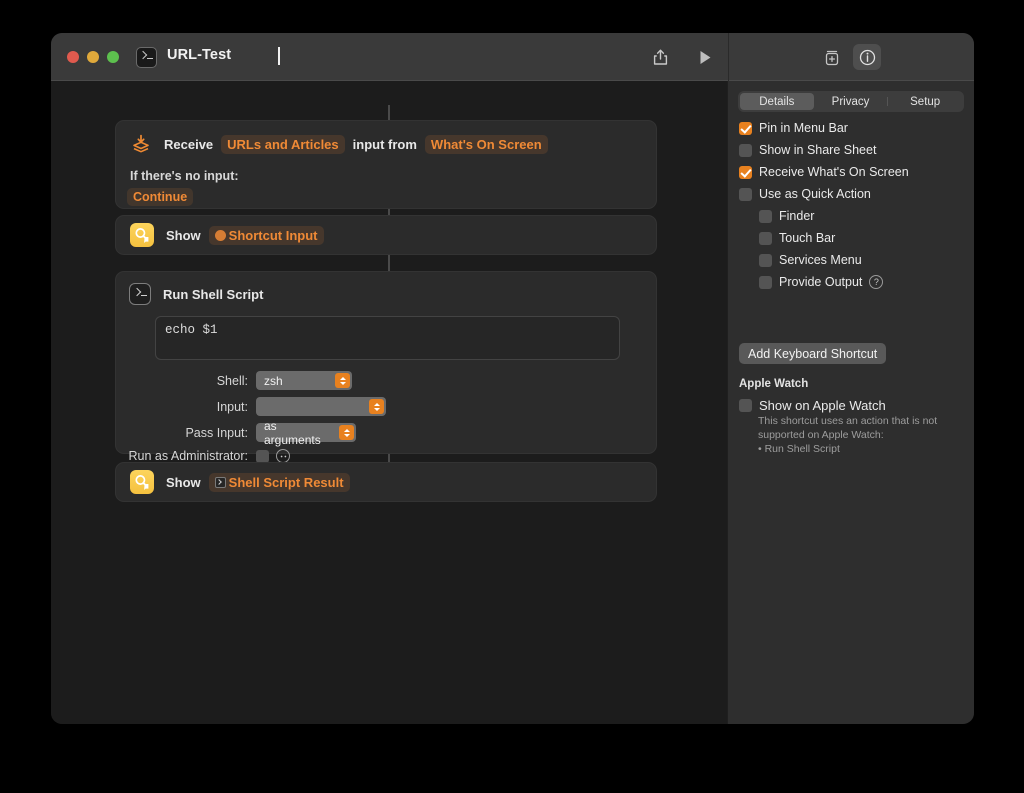 Image resolution: width=1024 pixels, height=793 pixels. Describe the element at coordinates (832, 57) in the screenshot. I see `add-action-icon` at that location.